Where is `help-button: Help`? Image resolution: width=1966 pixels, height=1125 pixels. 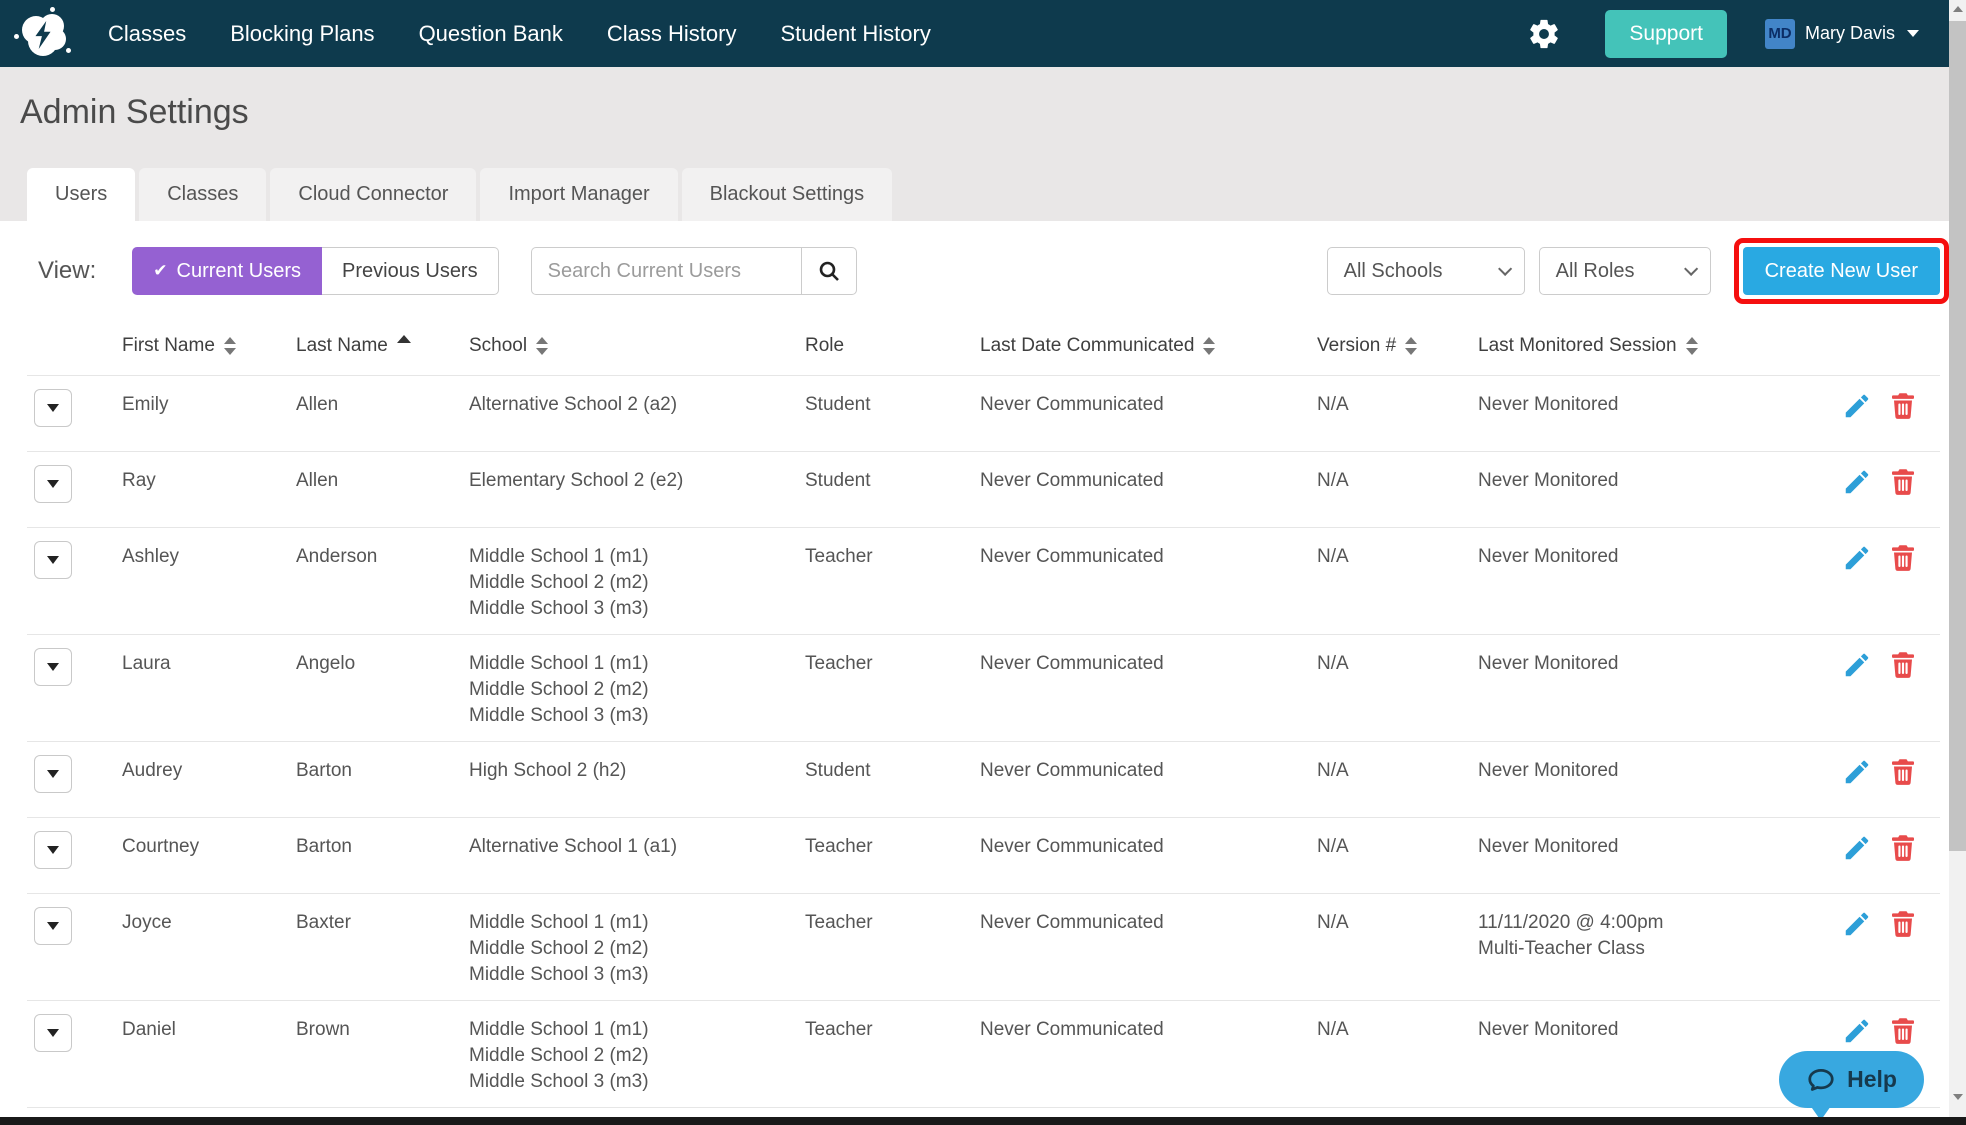
help-button: Help is located at coordinates (1851, 1079).